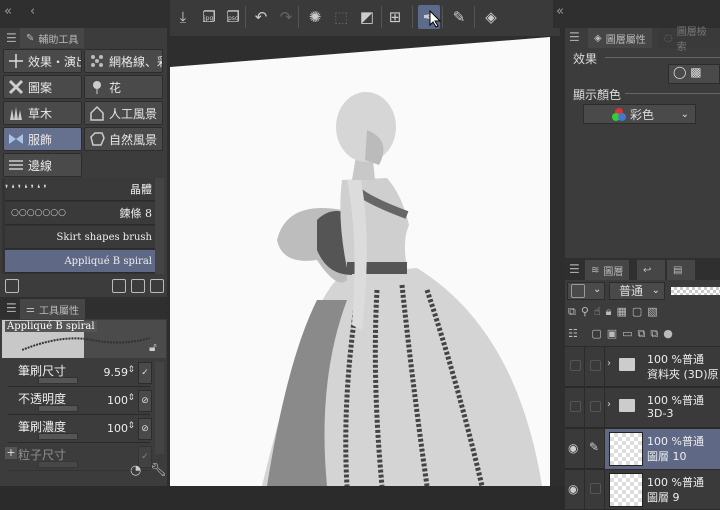  I want to click on pressure-icon: ✓, so click(145, 373).